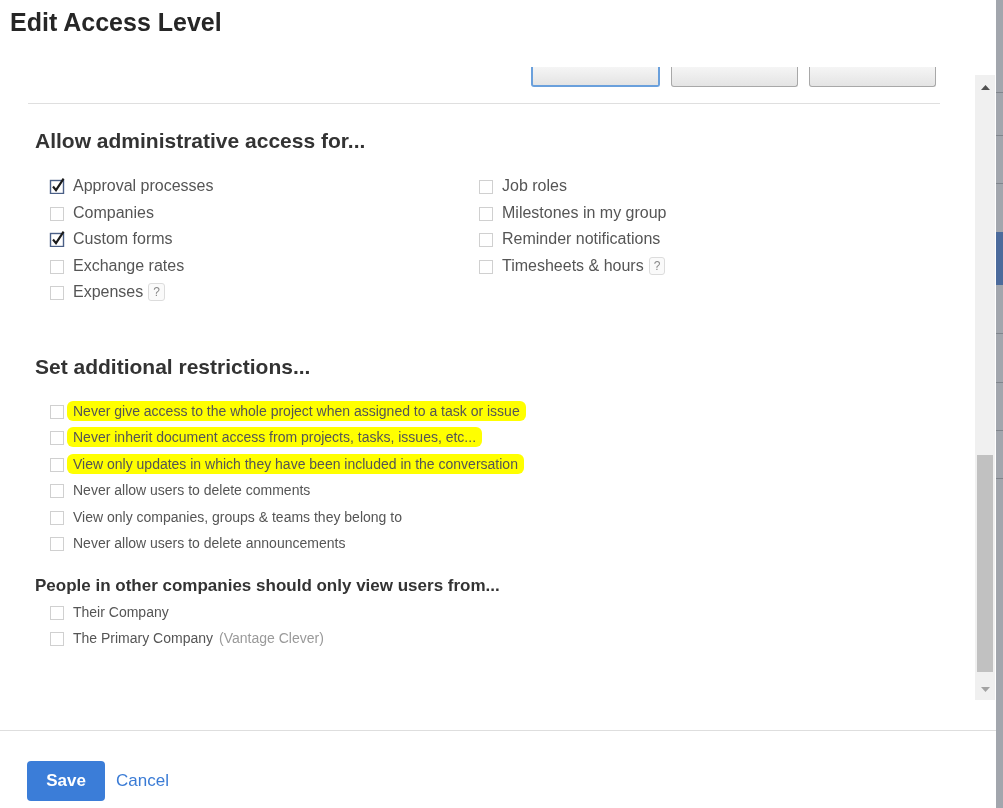 Image resolution: width=1003 pixels, height=808 pixels. What do you see at coordinates (296, 410) in the screenshot?
I see `option-label: Never give access to the whole project when assigned to a task or issue` at bounding box center [296, 410].